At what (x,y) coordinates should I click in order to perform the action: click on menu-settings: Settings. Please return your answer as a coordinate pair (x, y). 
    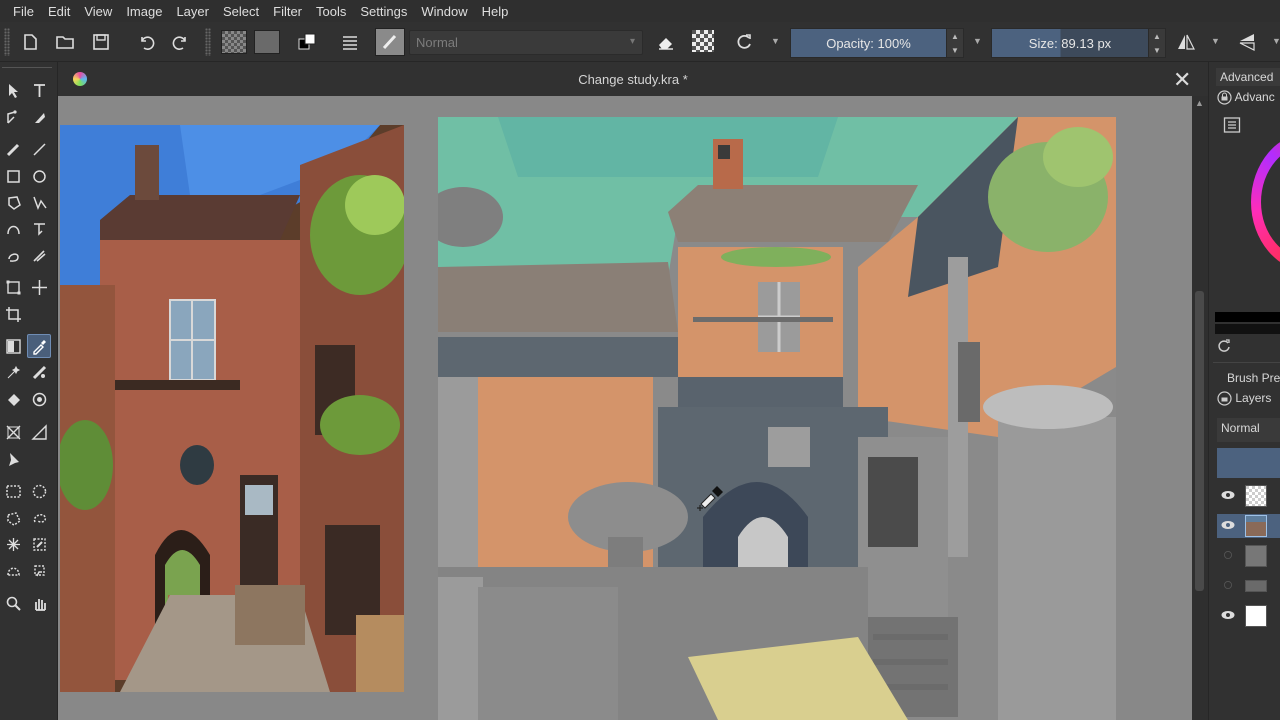
    Looking at the image, I should click on (383, 11).